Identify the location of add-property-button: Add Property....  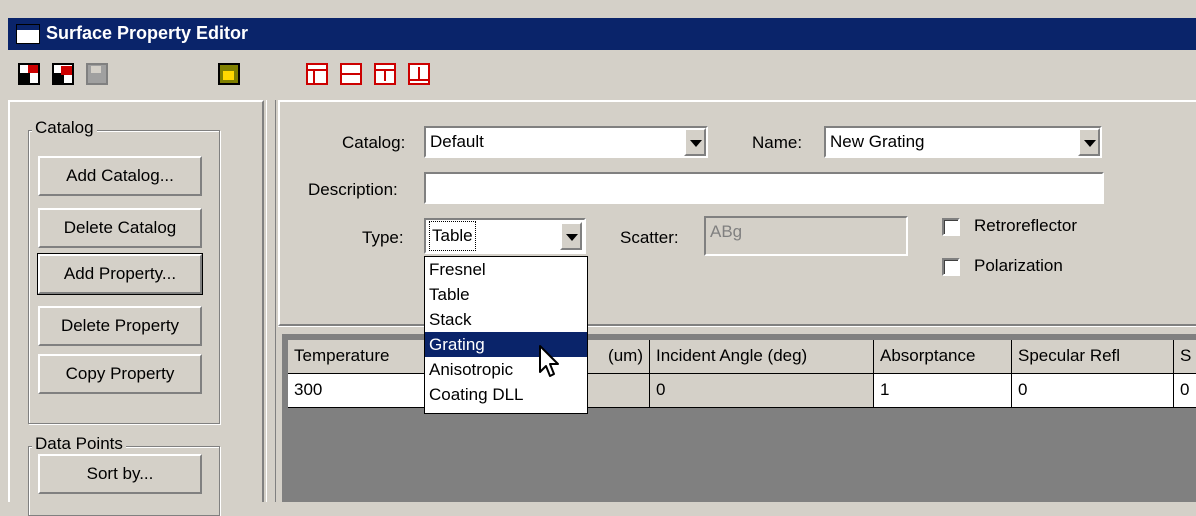
(120, 274).